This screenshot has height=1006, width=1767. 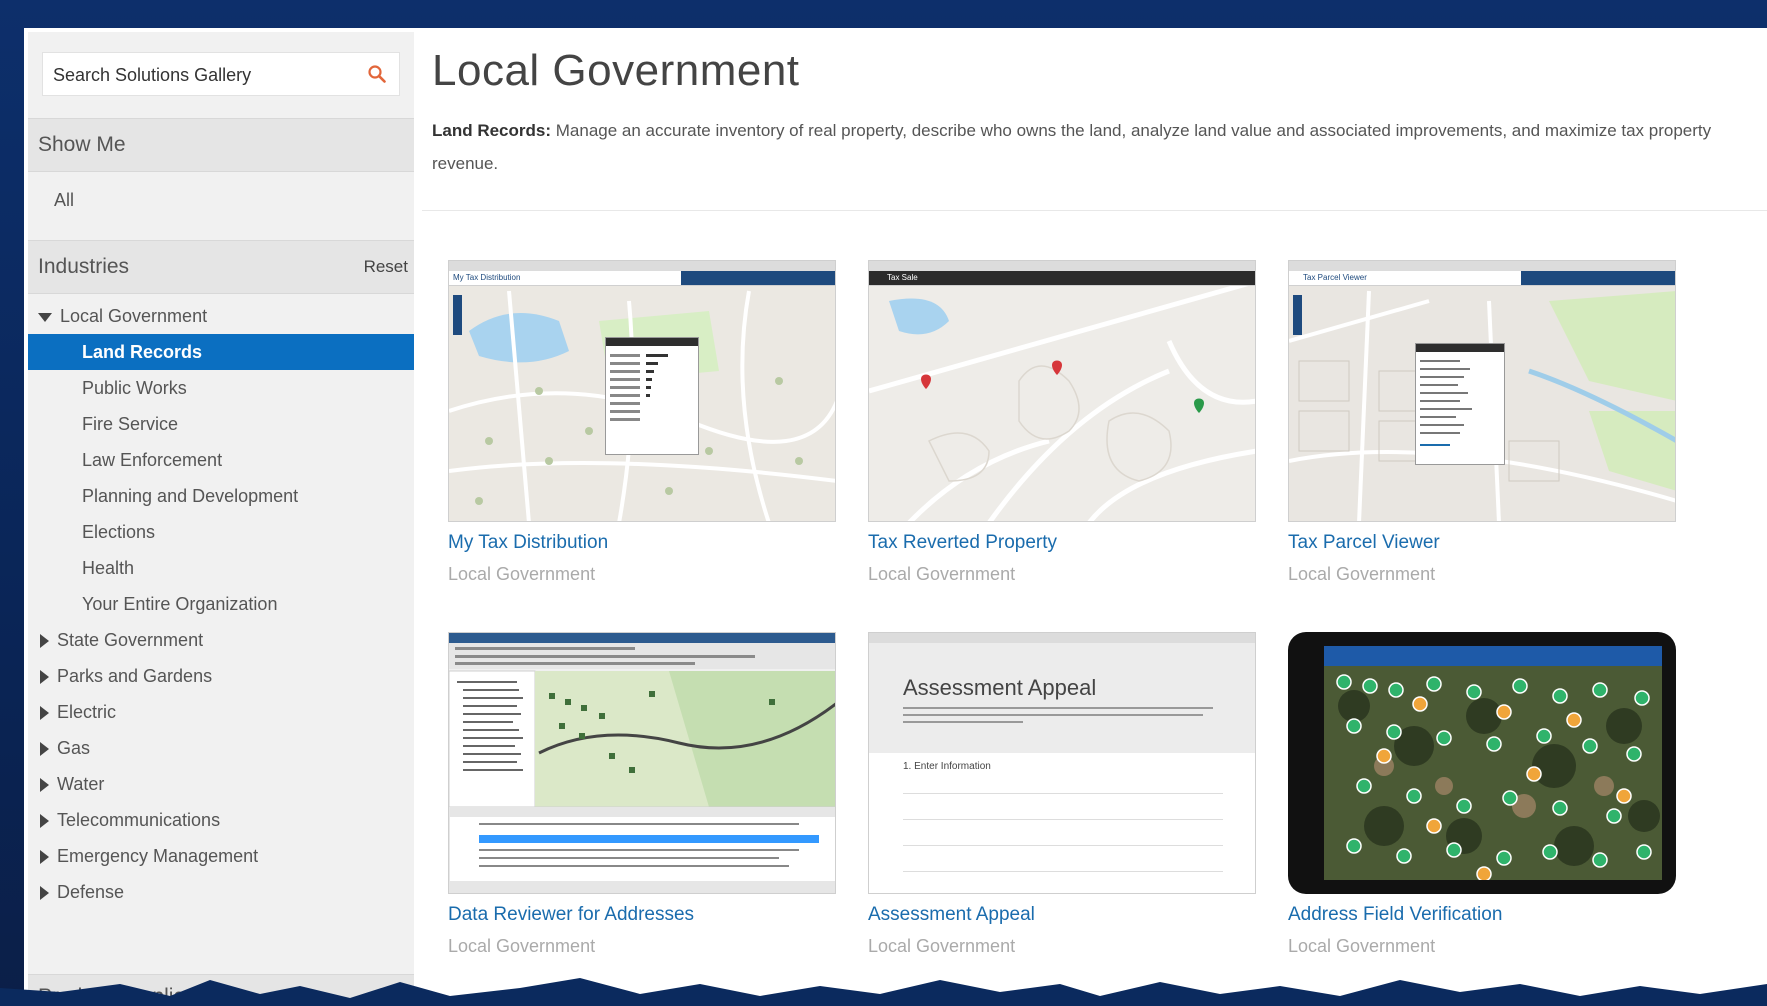 What do you see at coordinates (642, 543) in the screenshot?
I see `card-title: My Tax Distribution` at bounding box center [642, 543].